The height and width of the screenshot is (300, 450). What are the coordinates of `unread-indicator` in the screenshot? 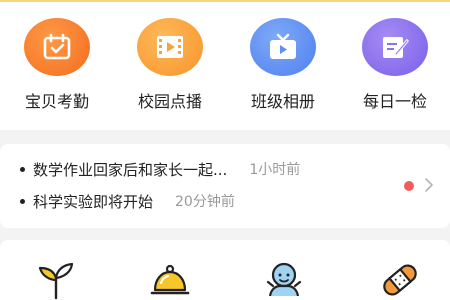 It's located at (409, 186).